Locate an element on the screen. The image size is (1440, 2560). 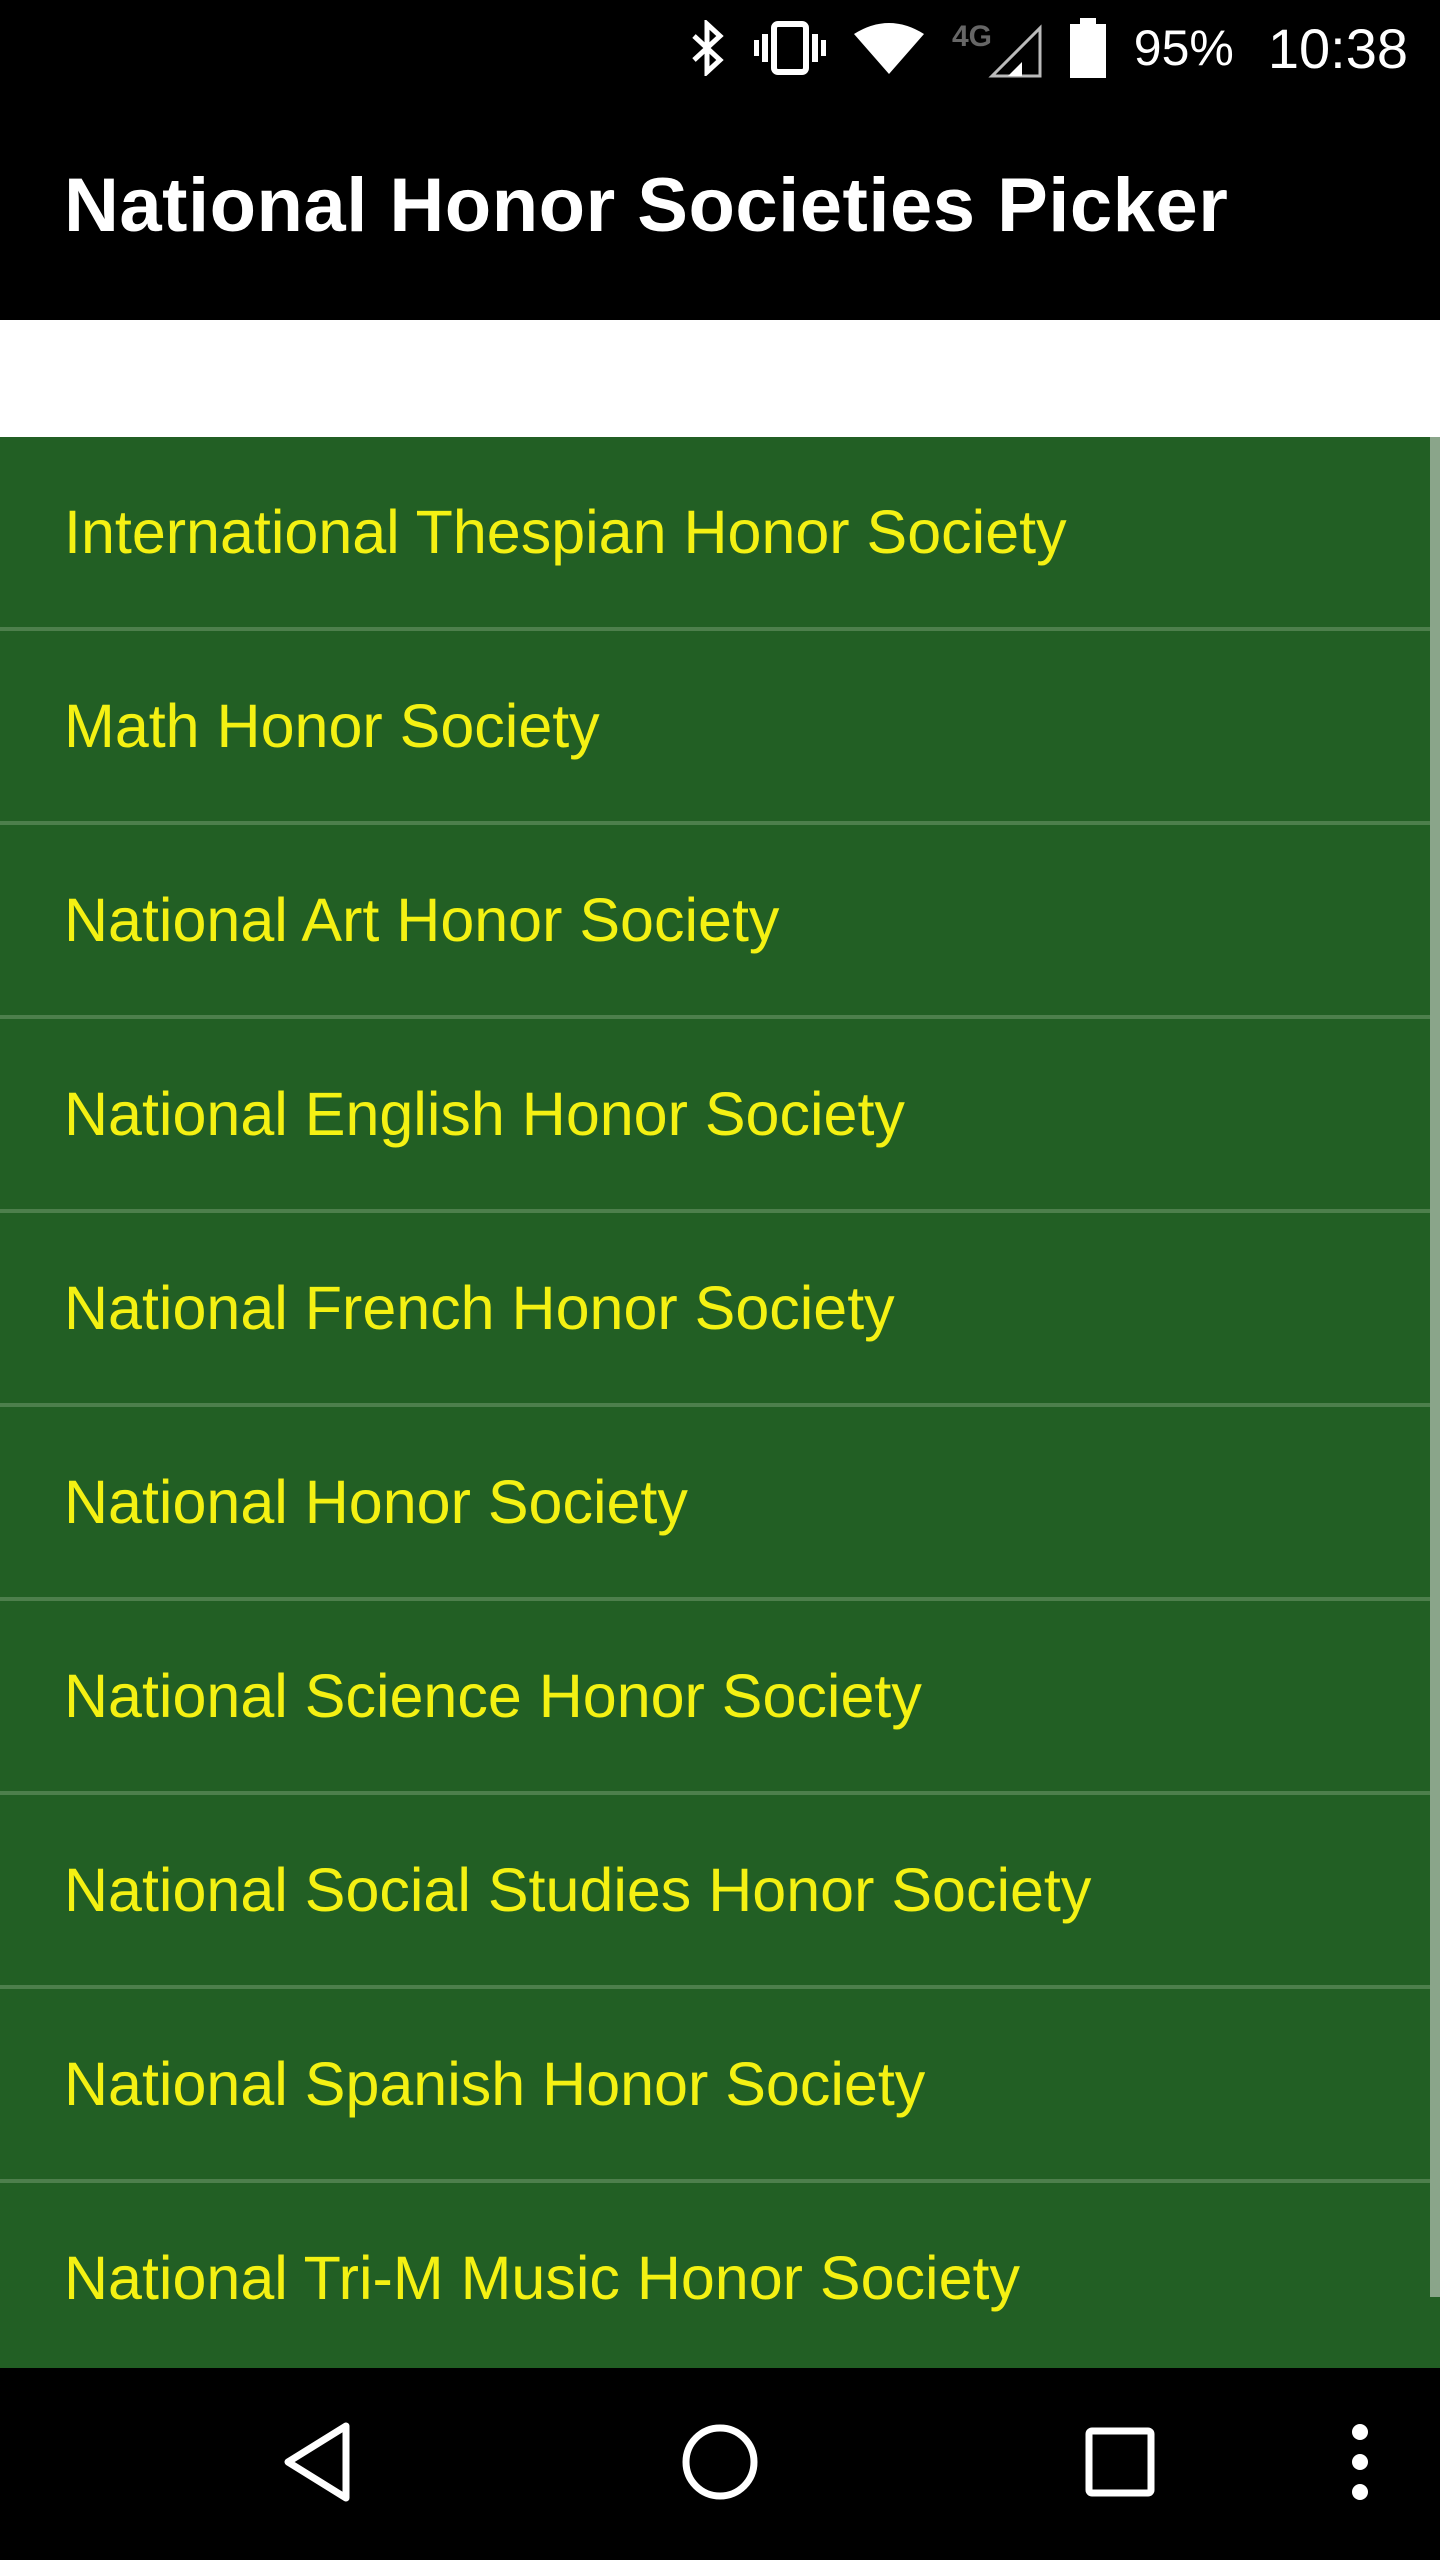
header-spacer is located at coordinates (720, 378).